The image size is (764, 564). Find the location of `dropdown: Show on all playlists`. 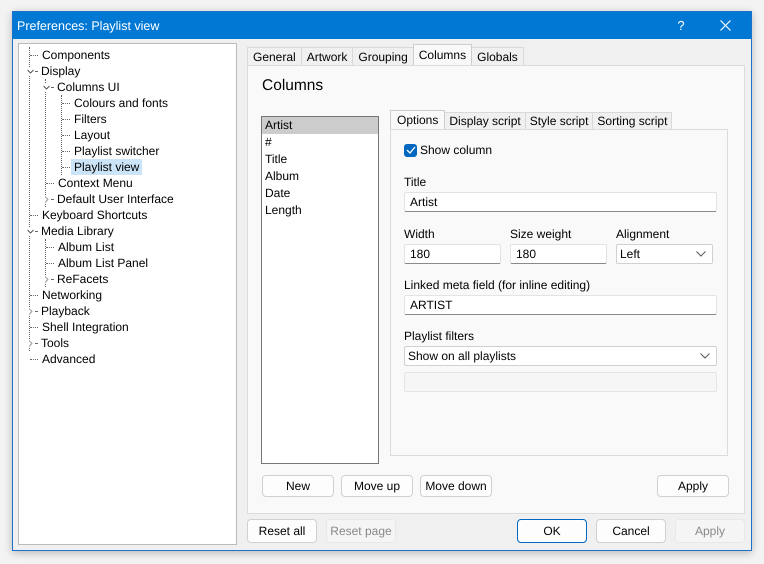

dropdown: Show on all playlists is located at coordinates (560, 356).